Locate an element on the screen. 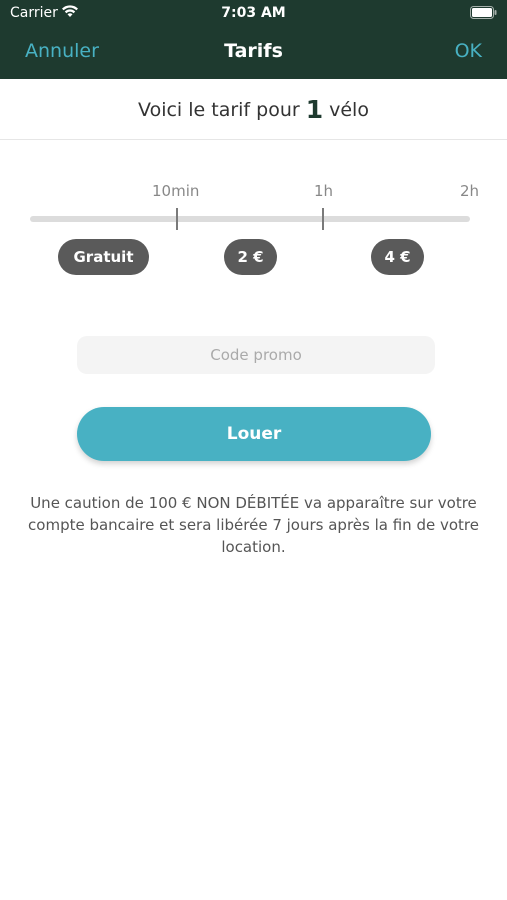 Image resolution: width=507 pixels, height=900 pixels. rate-subtitle: Voici le tarif pour 1 vélo is located at coordinates (253, 110).